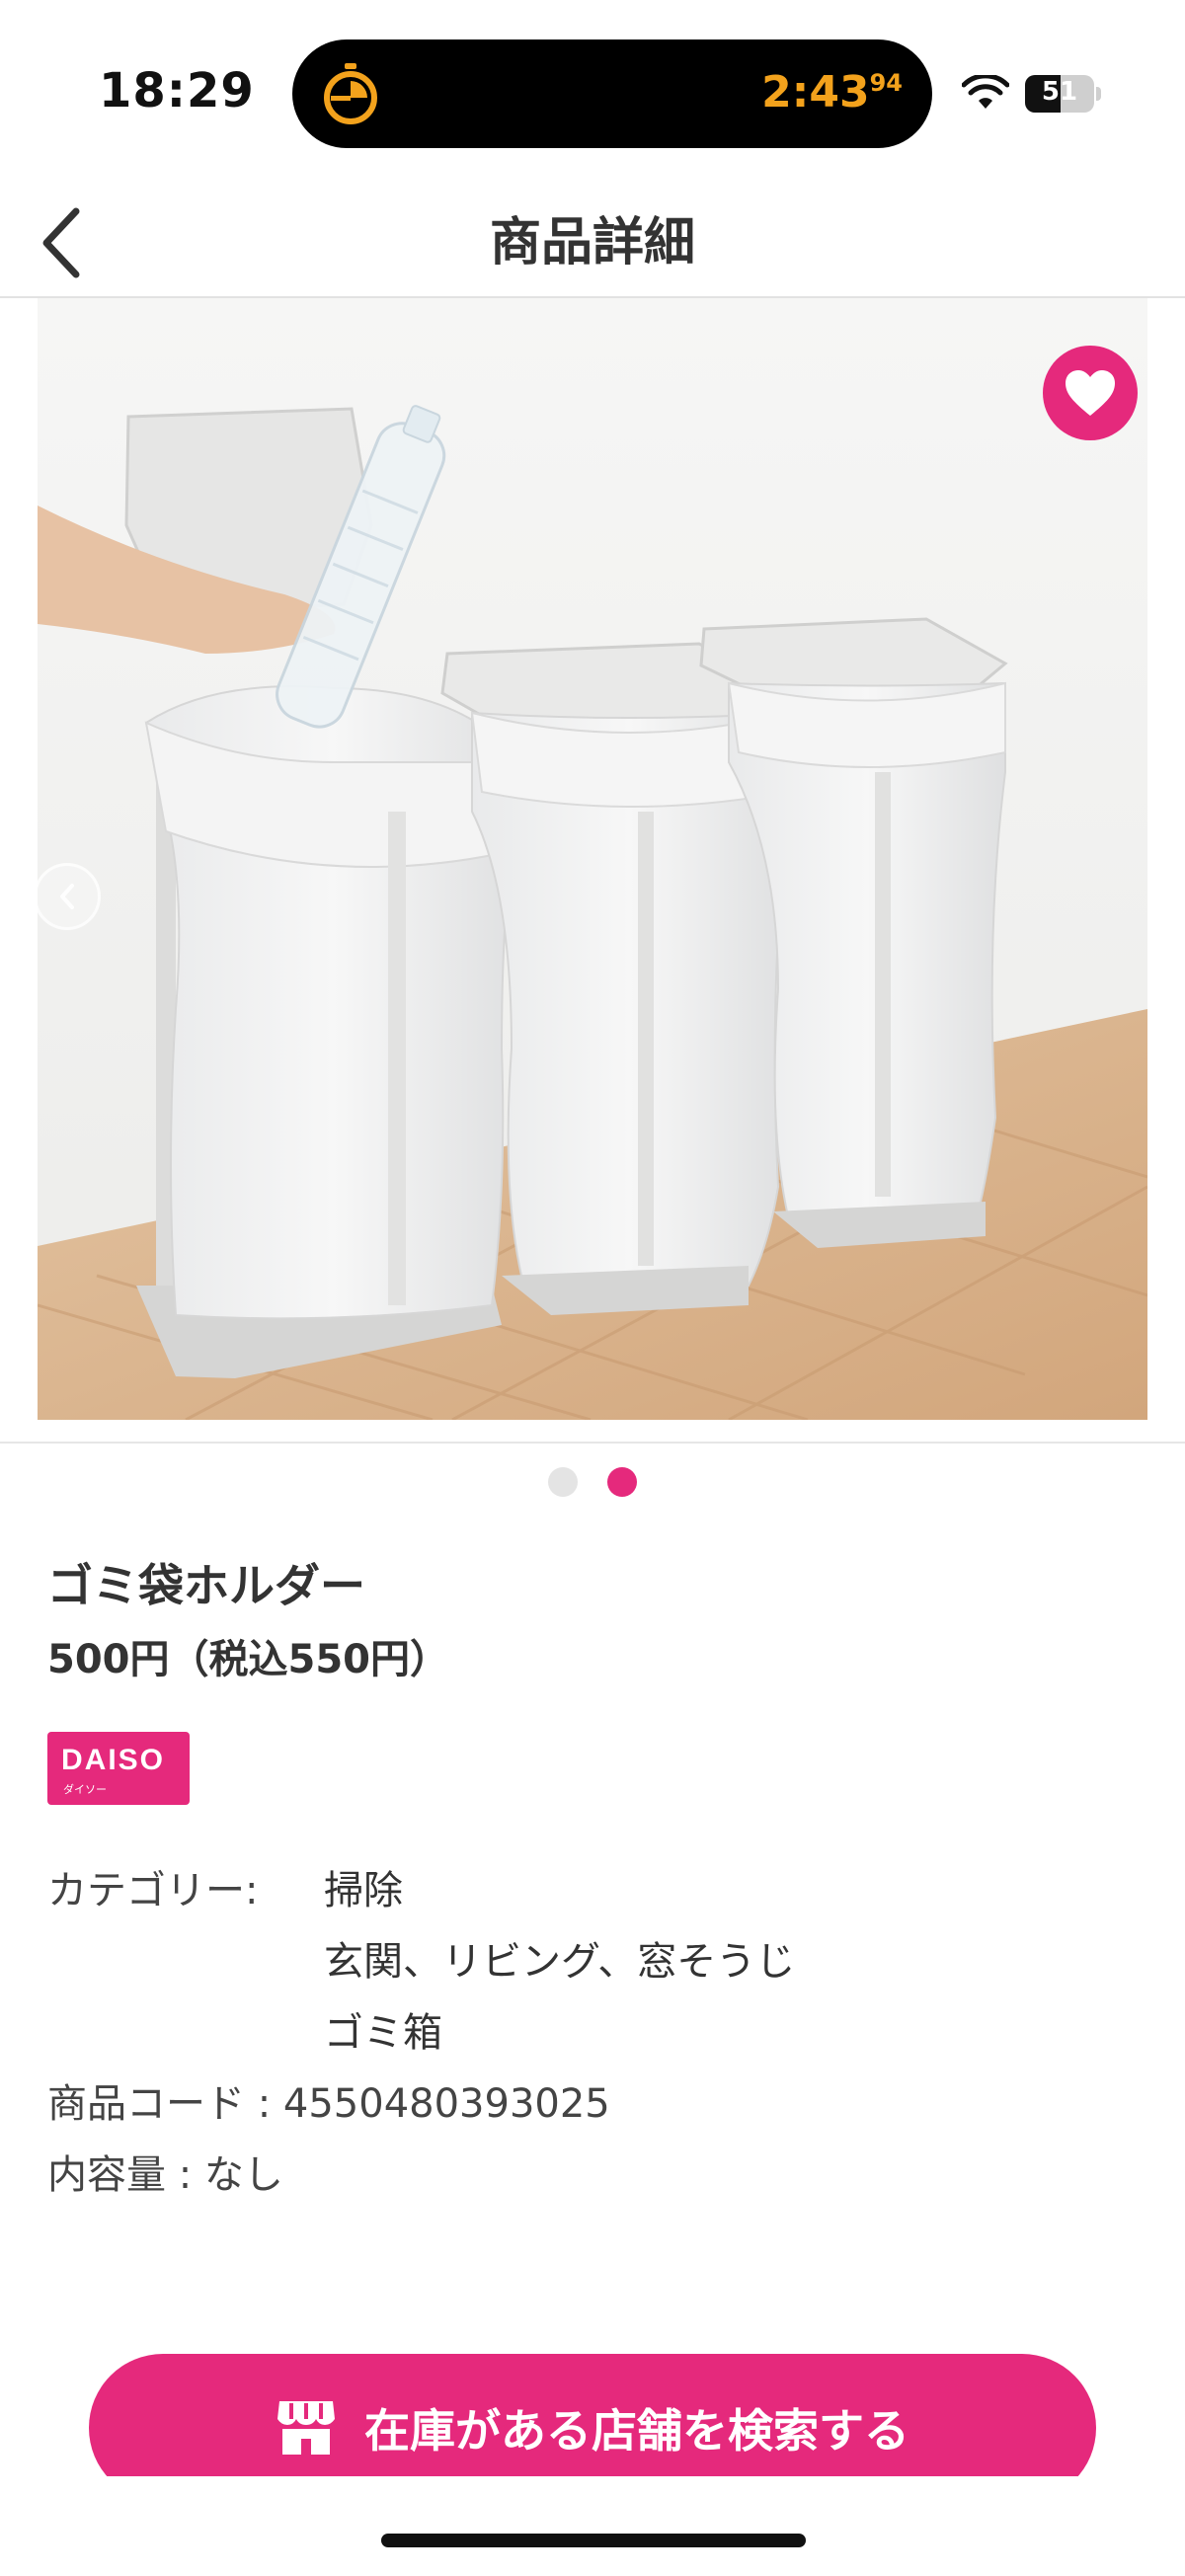 This screenshot has height=2576, width=1185. What do you see at coordinates (113, 1760) in the screenshot?
I see `brand-logo-text: DAISO` at bounding box center [113, 1760].